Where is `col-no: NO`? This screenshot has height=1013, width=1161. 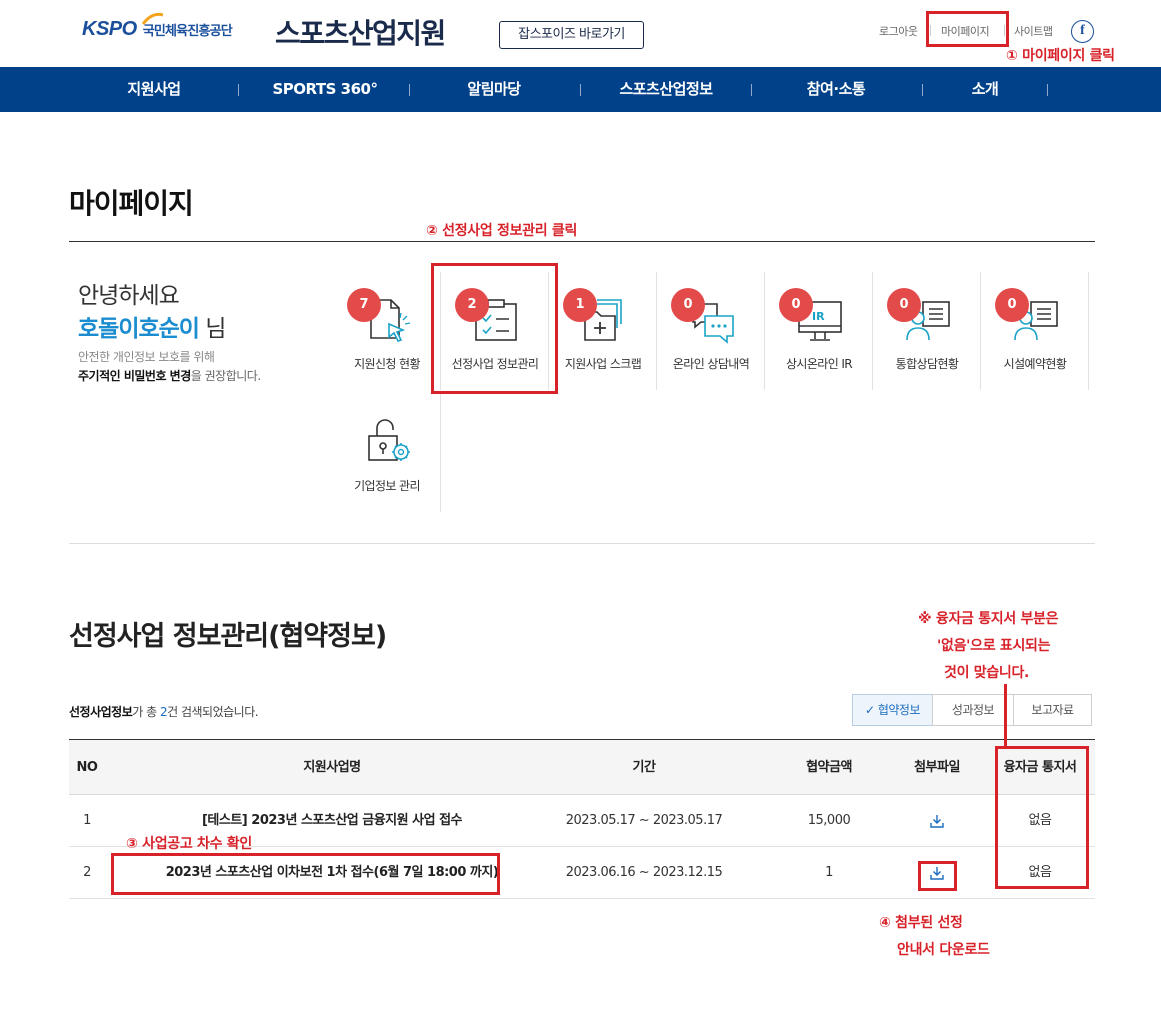 col-no: NO is located at coordinates (87, 767).